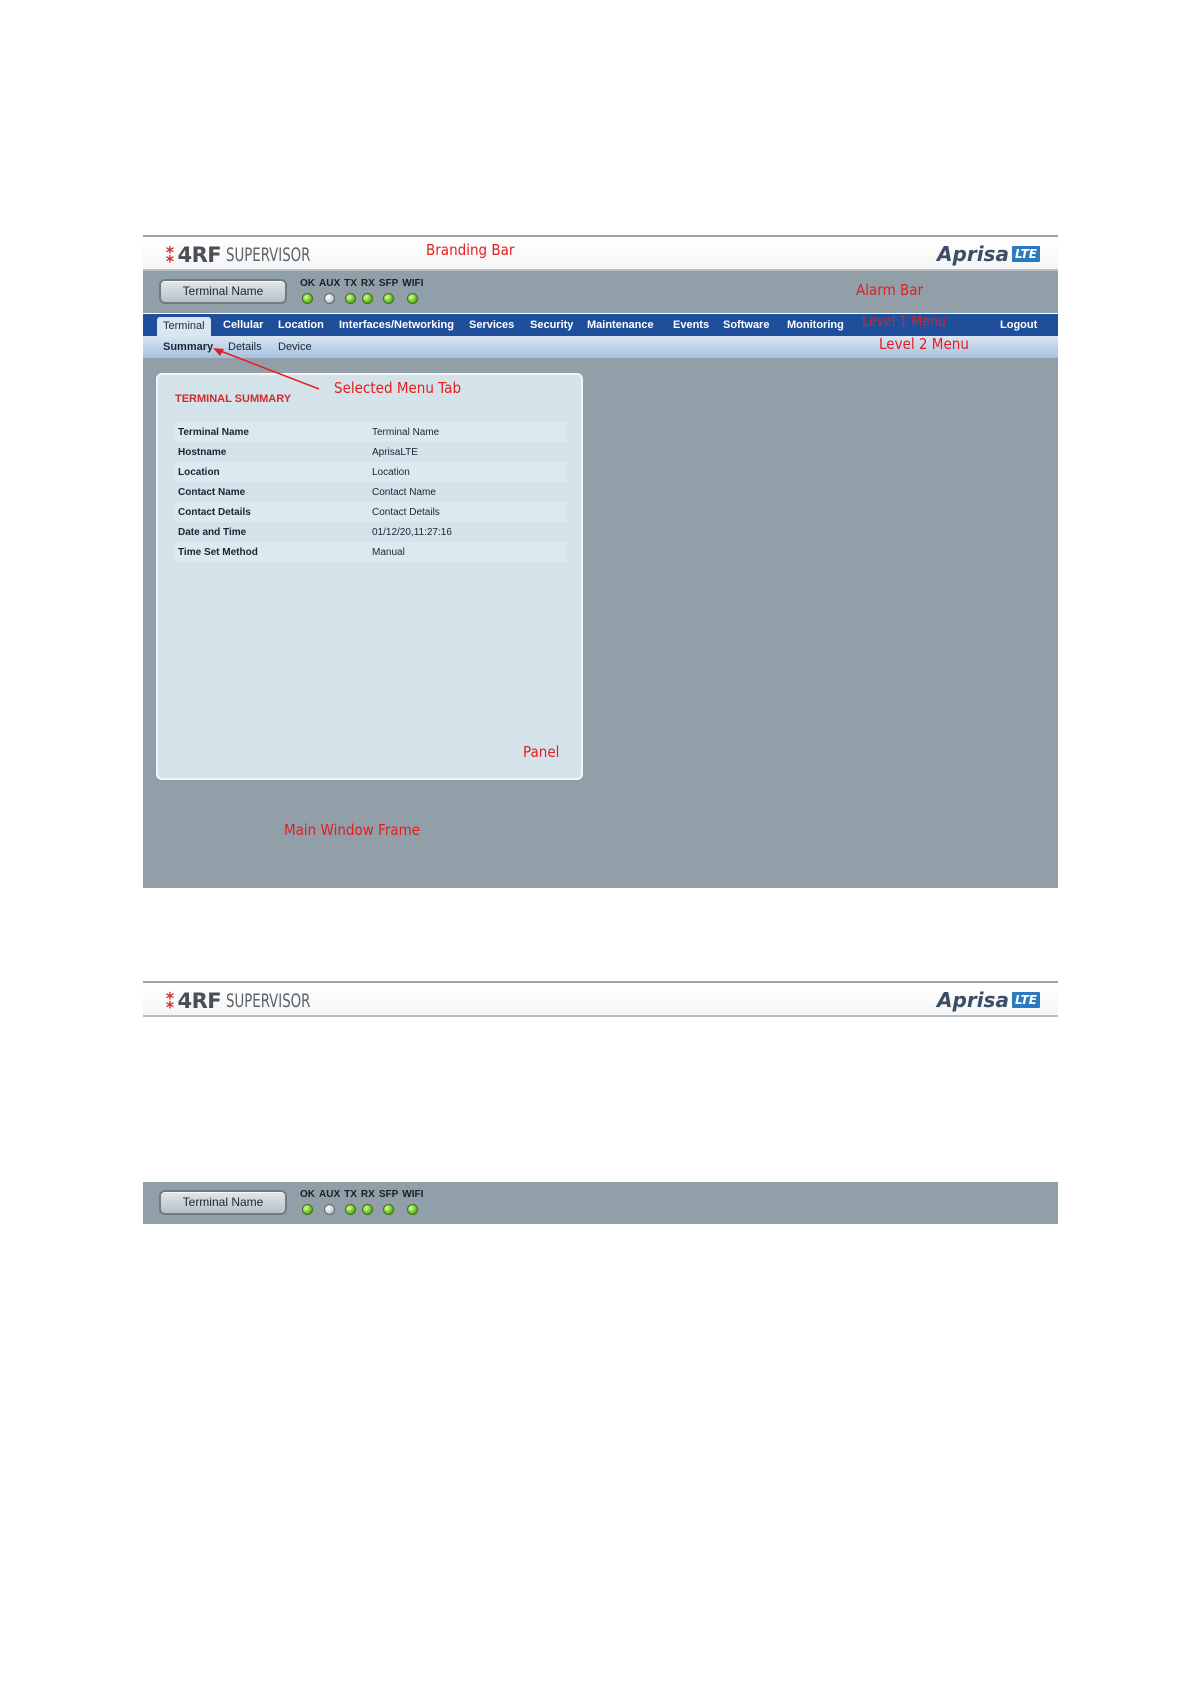  I want to click on led-wifi: WIFI, so click(412, 1201).